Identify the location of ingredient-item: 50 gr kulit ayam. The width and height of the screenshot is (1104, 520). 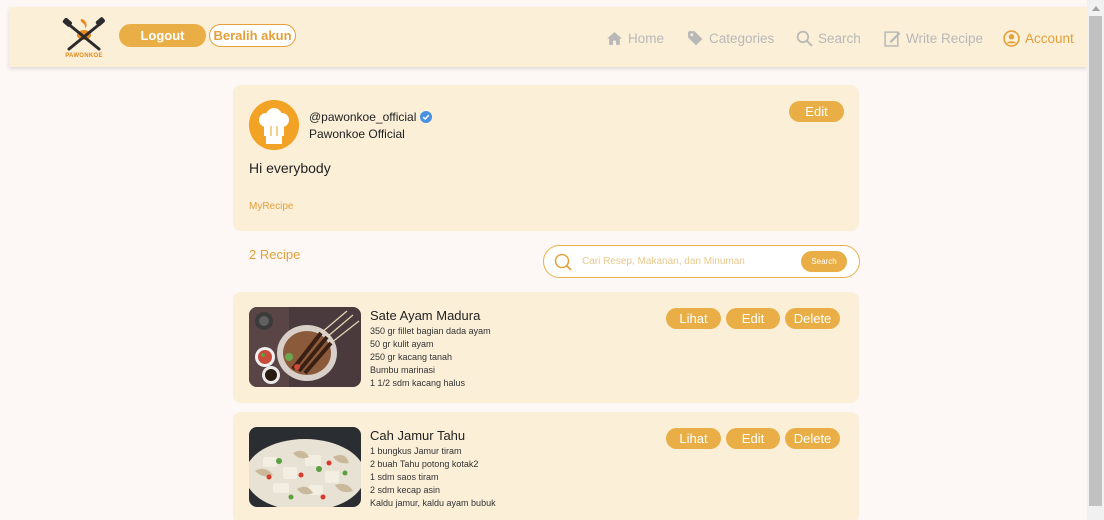
(402, 344).